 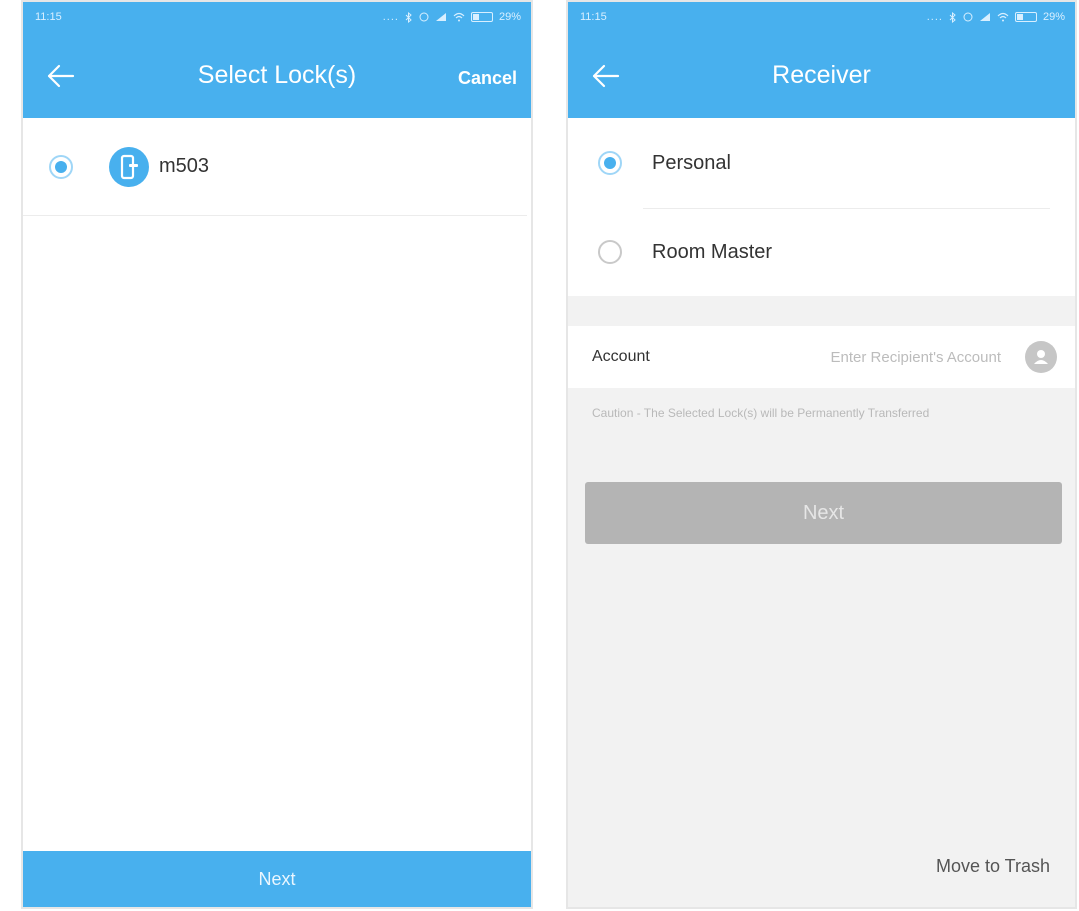 I want to click on door-lock-icon, so click(x=129, y=166).